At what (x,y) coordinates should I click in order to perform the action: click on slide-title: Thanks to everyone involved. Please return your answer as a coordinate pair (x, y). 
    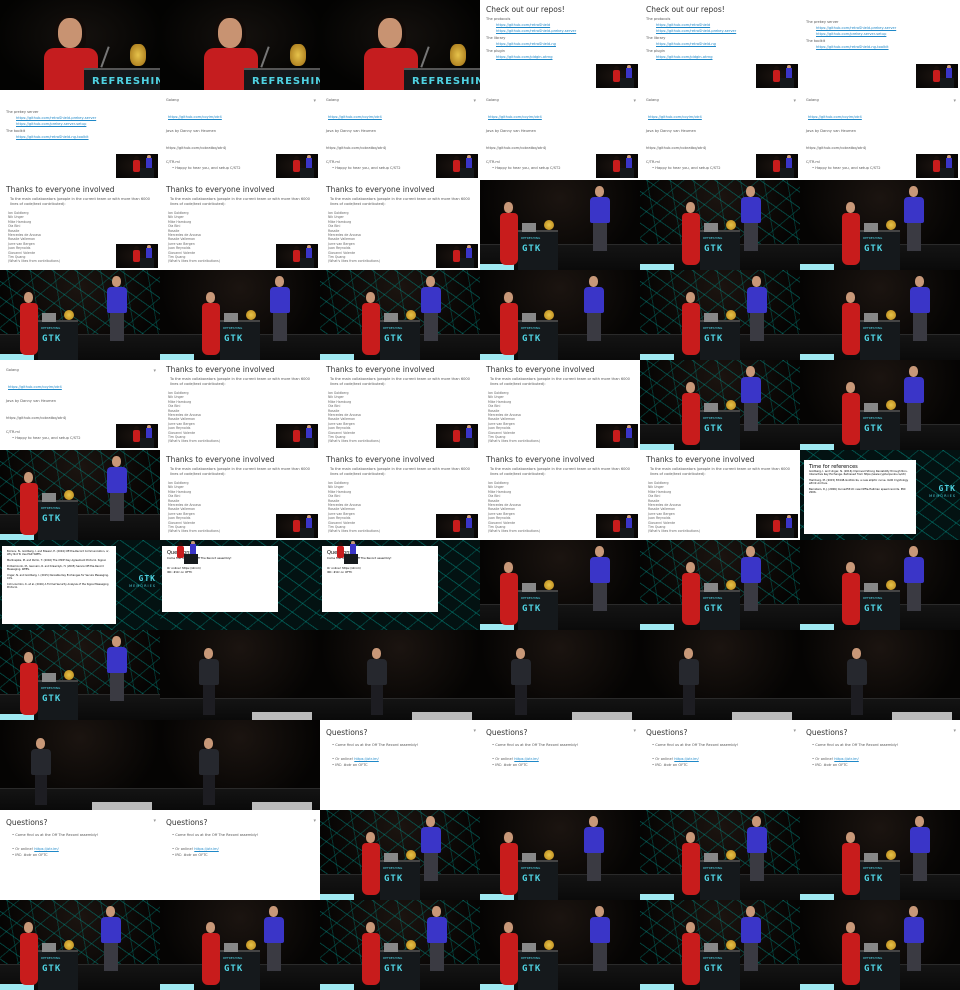
    Looking at the image, I should click on (60, 189).